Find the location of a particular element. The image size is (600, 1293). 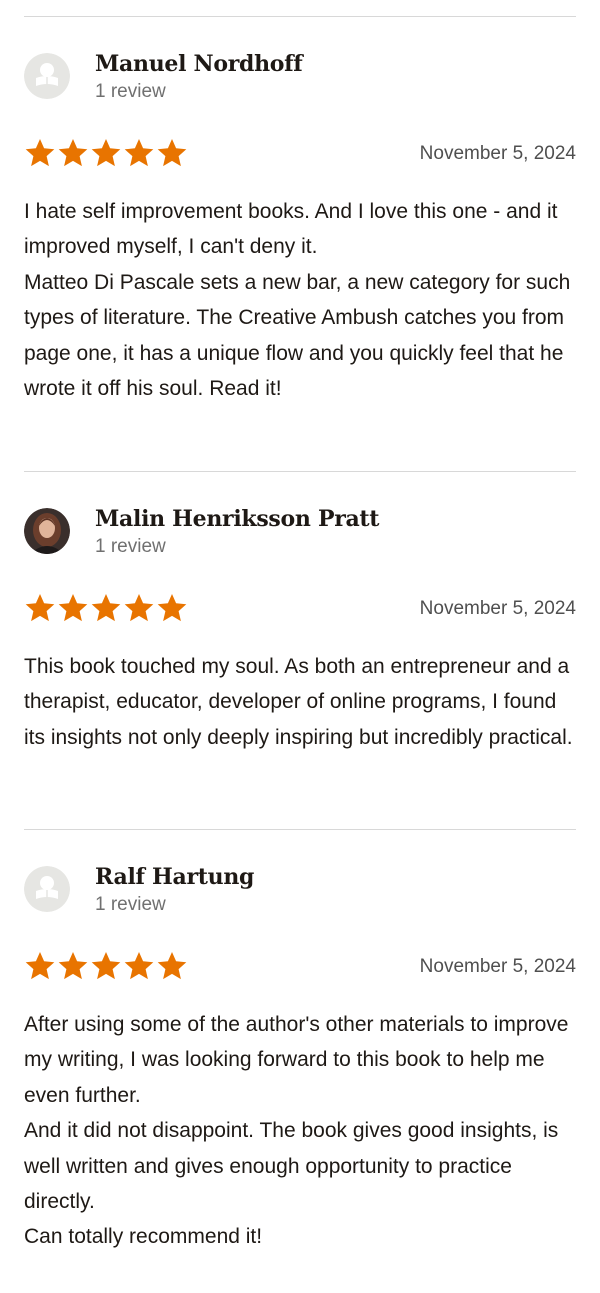

avatar is located at coordinates (47, 531).